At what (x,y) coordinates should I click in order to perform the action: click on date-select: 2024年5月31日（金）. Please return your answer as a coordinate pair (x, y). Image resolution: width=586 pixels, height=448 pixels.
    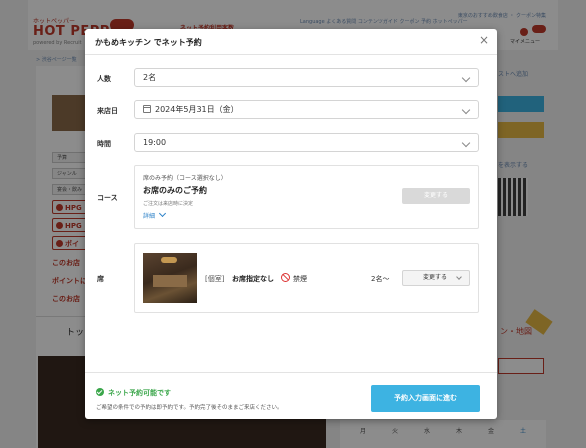
    Looking at the image, I should click on (306, 109).